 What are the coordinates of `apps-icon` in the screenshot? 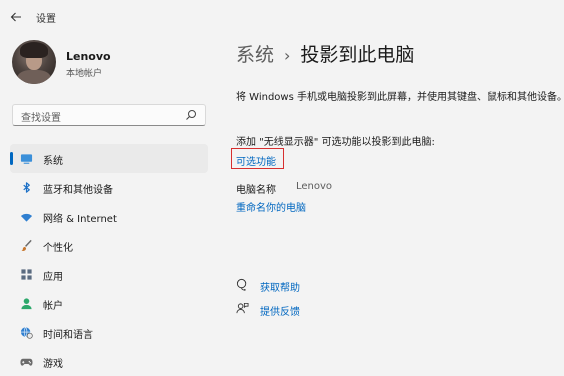 It's located at (26, 274).